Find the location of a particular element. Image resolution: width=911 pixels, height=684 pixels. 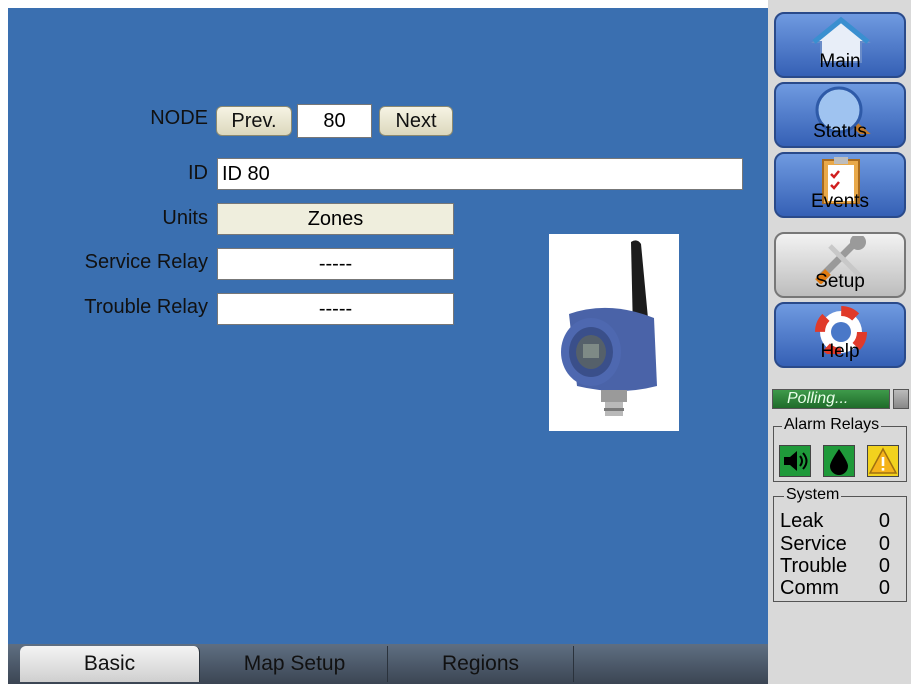

nav-events-label: Events is located at coordinates (840, 201).